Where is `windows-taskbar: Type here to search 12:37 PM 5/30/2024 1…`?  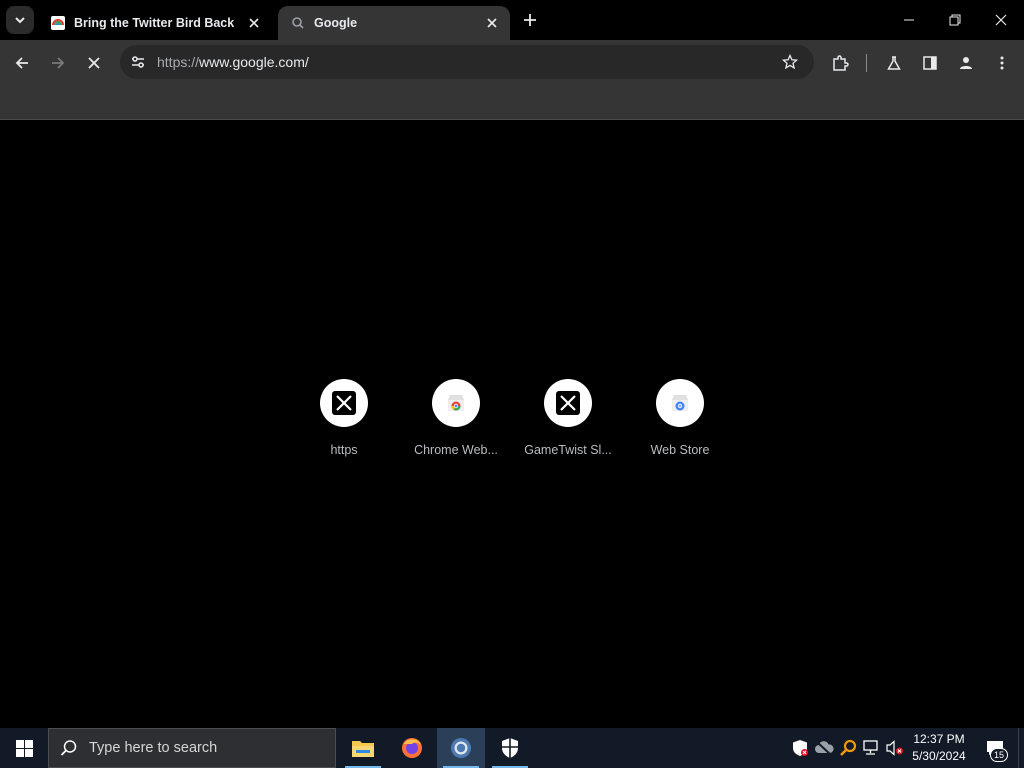 windows-taskbar: Type here to search 12:37 PM 5/30/2024 1… is located at coordinates (512, 748).